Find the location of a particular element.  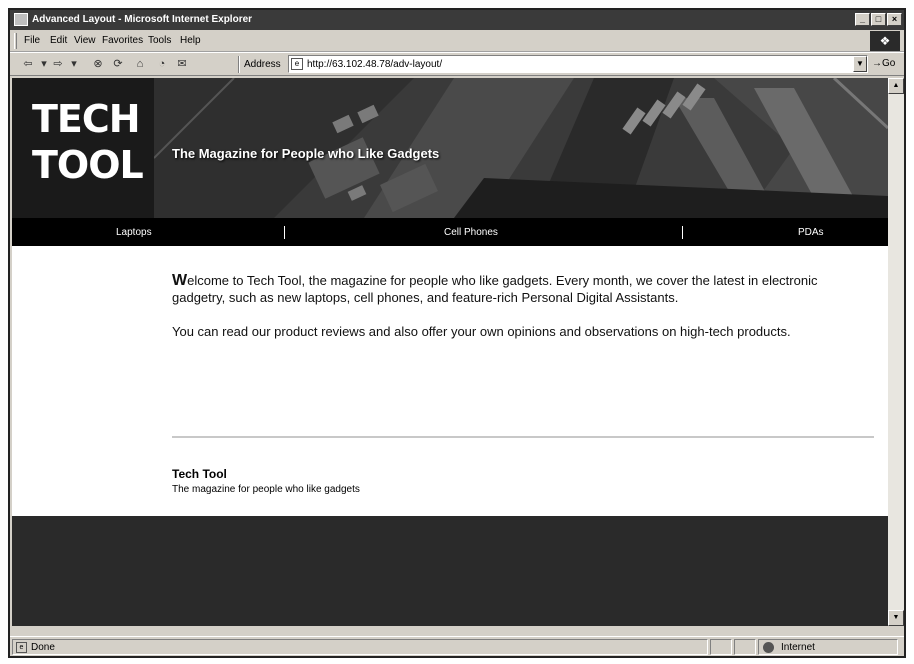

menu-edit: Edit is located at coordinates (58, 40).